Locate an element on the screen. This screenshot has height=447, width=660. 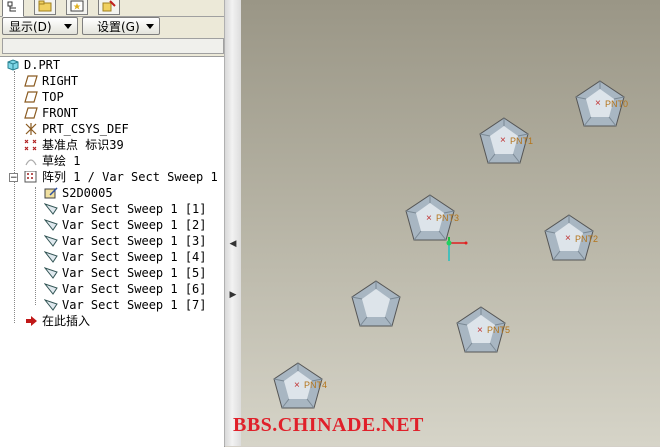
sketch-icon is located at coordinates (31, 162).